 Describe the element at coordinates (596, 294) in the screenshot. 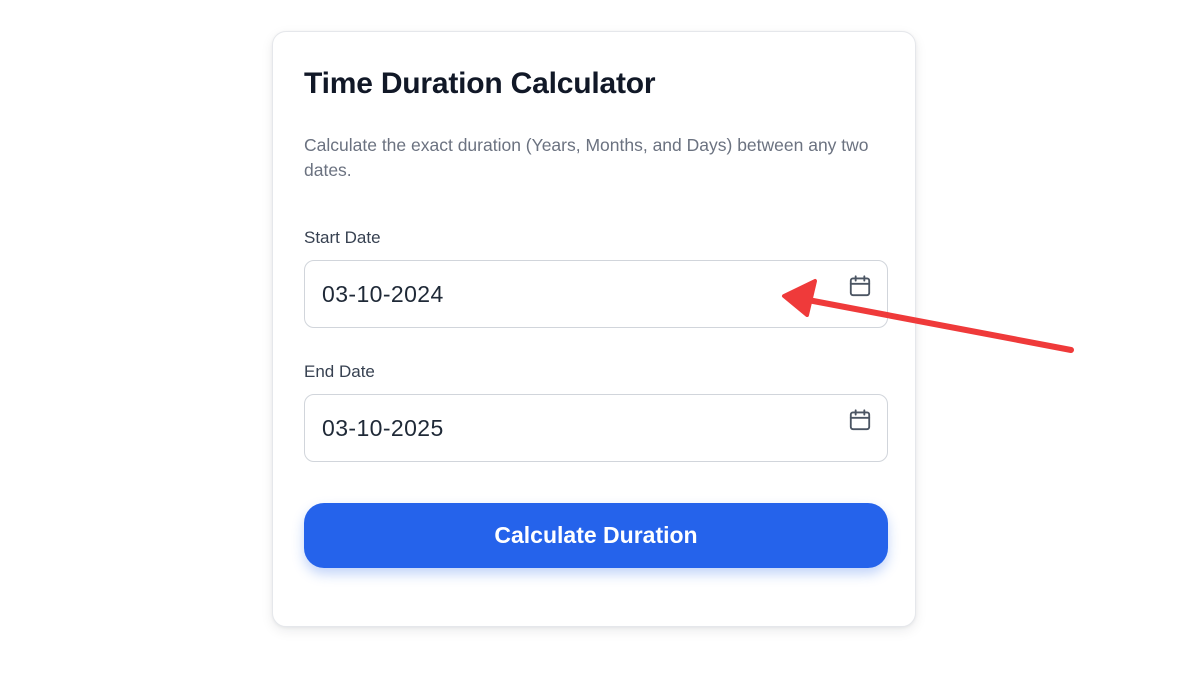

I see `start-date-input: 03-10-2024` at that location.